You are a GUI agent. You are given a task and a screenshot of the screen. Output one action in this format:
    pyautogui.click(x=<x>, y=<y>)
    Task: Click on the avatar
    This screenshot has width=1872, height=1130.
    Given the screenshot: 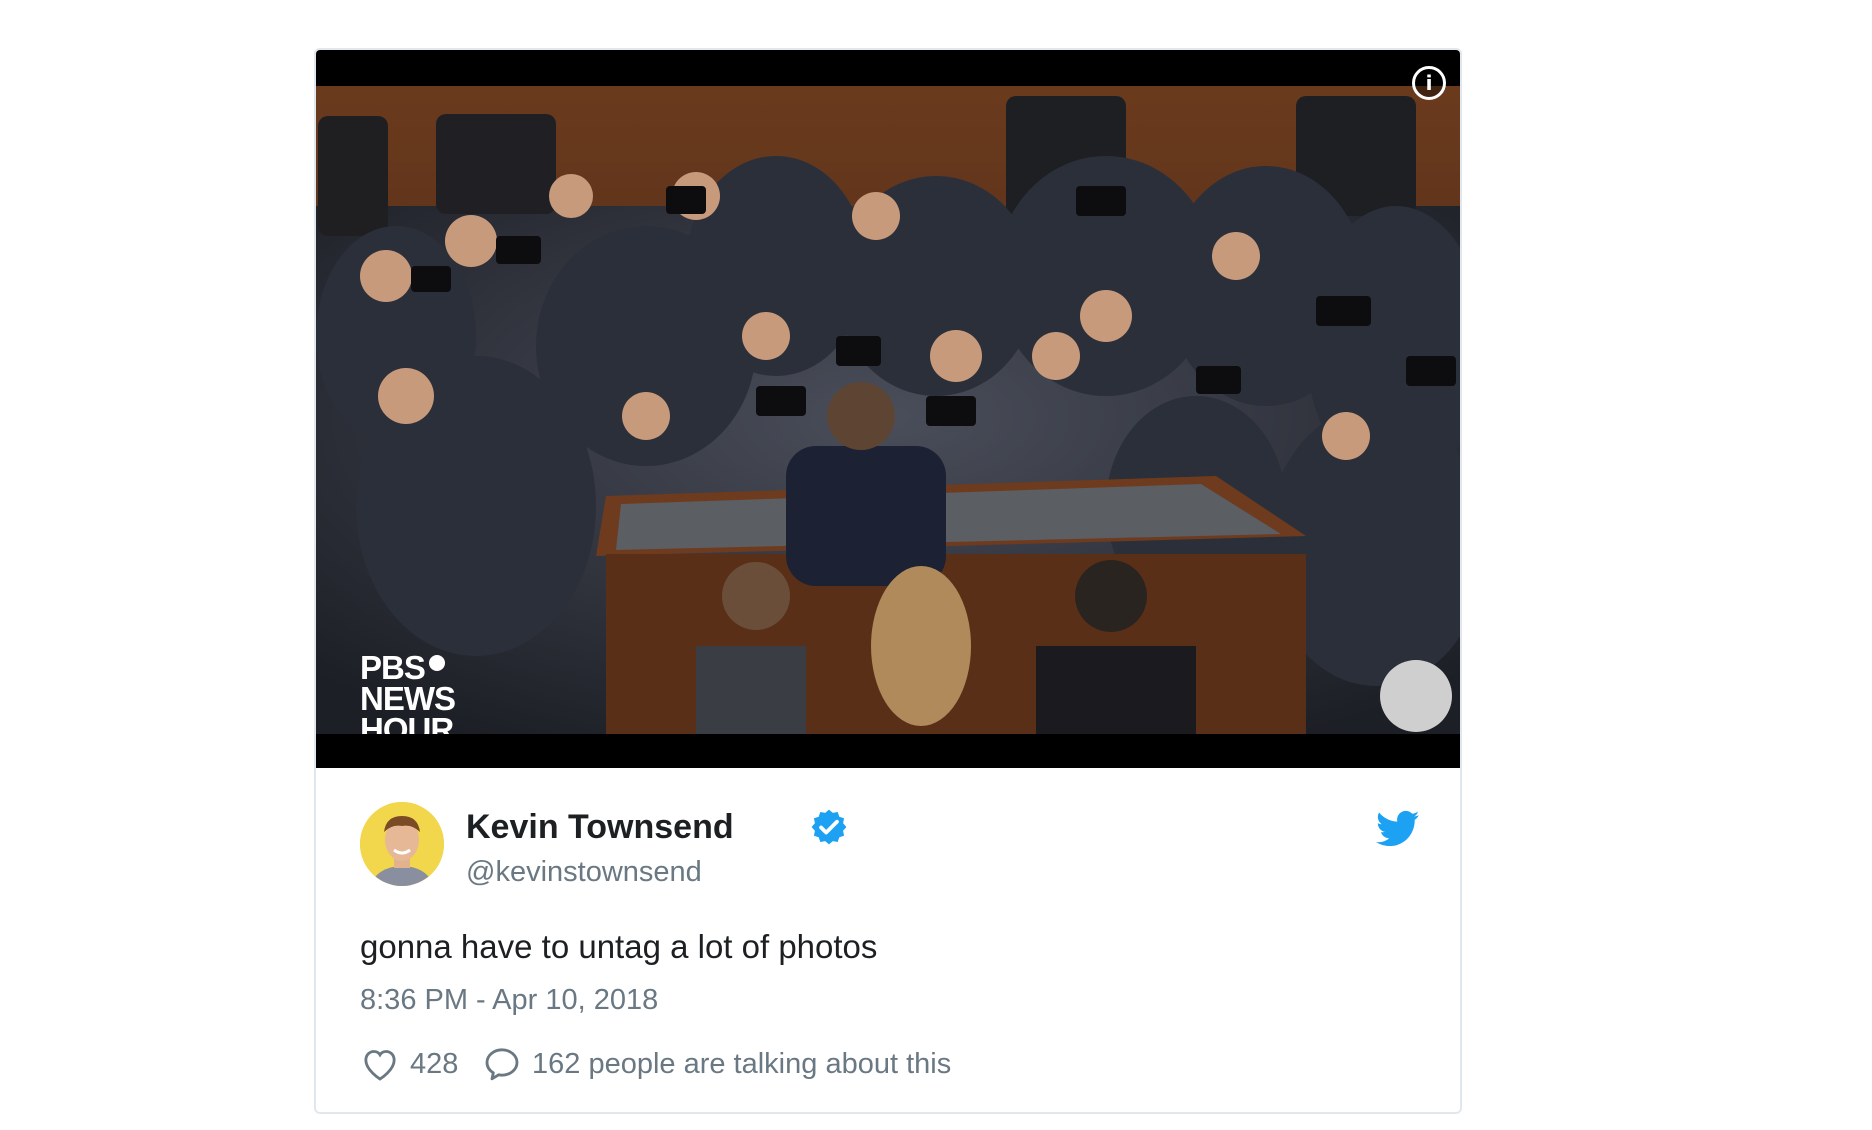 What is the action you would take?
    pyautogui.click(x=402, y=844)
    